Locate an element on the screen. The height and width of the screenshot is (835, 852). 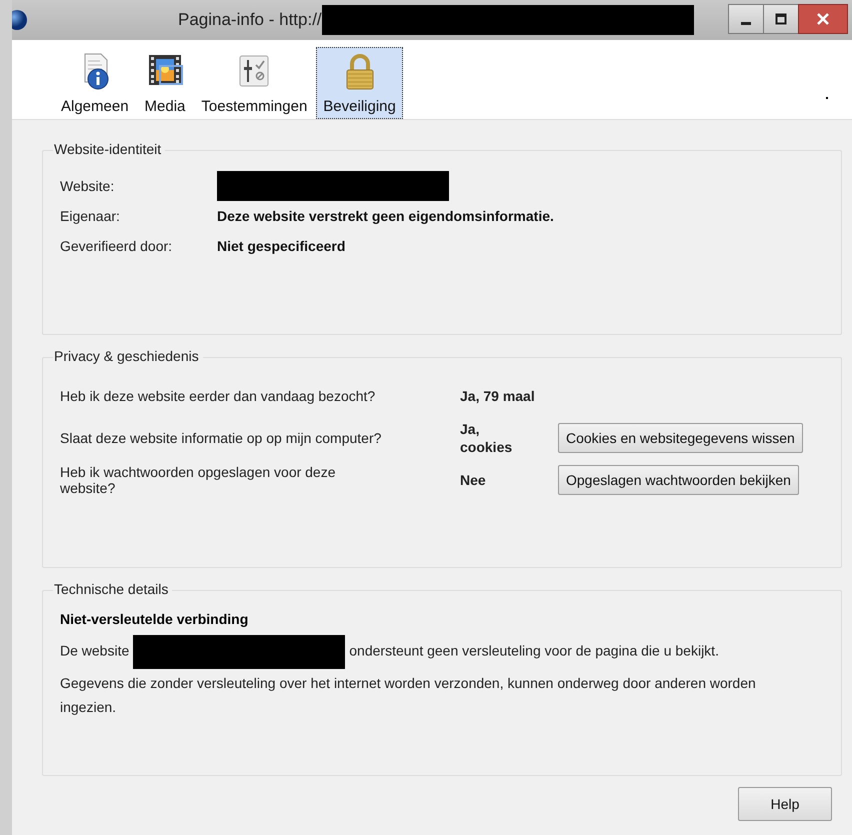
toolbar-tab: Media is located at coordinates (165, 83).